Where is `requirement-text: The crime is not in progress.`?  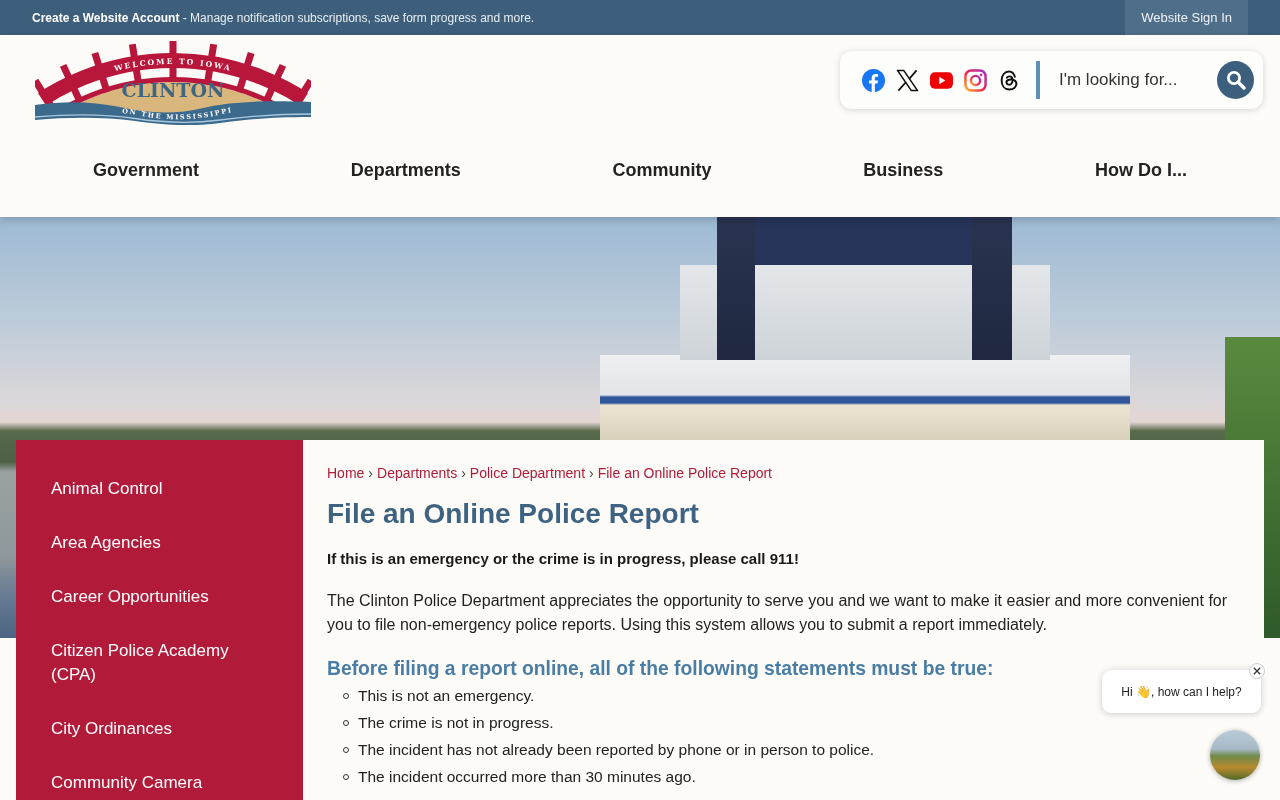 requirement-text: The crime is not in progress. is located at coordinates (456, 723).